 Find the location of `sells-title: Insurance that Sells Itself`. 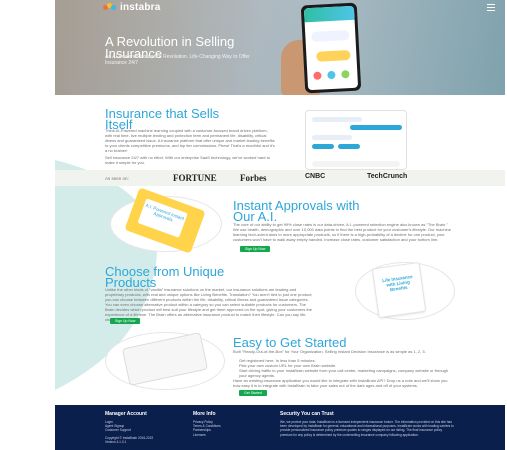

sells-title: Insurance that Sells Itself is located at coordinates (162, 119).